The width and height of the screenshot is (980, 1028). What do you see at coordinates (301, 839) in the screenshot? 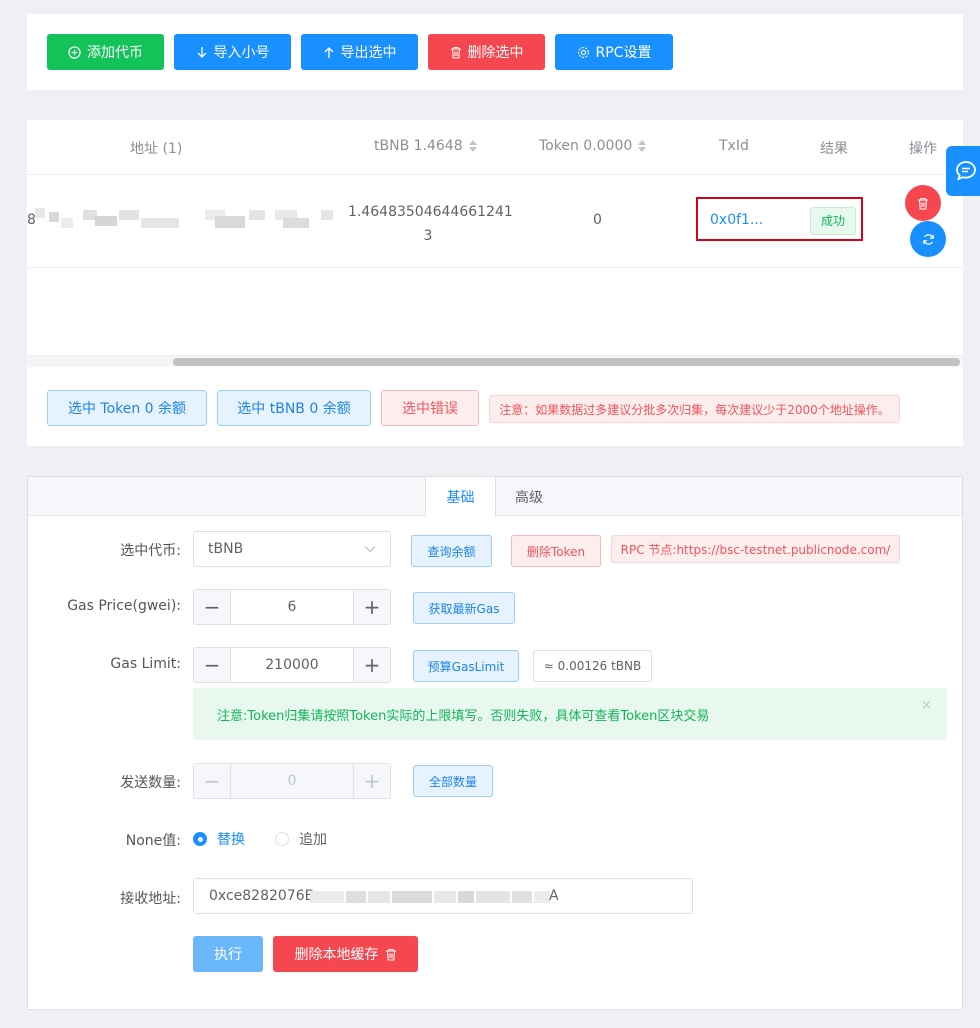
I see `radio-append: 追加` at bounding box center [301, 839].